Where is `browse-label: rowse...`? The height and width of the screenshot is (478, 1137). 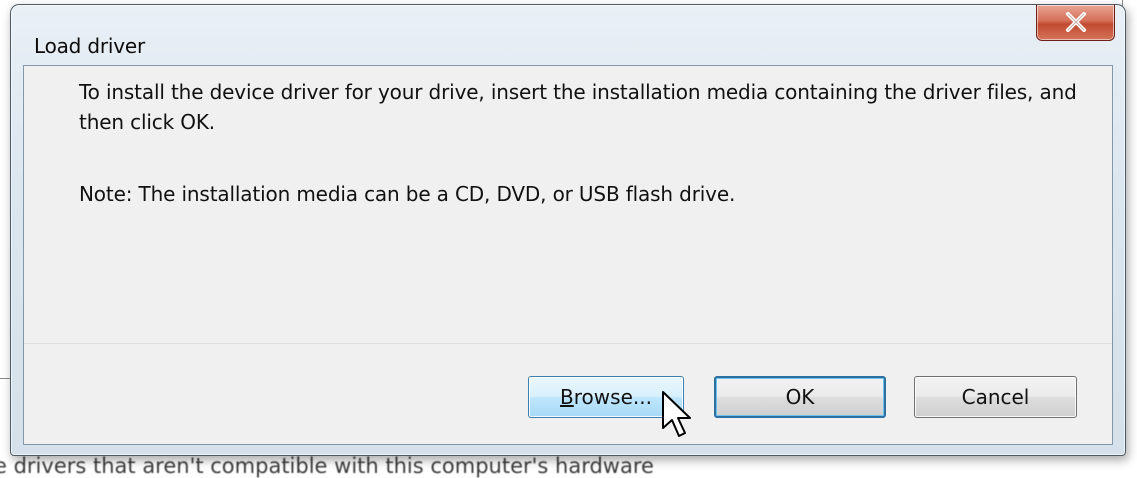
browse-label: rowse... is located at coordinates (612, 397).